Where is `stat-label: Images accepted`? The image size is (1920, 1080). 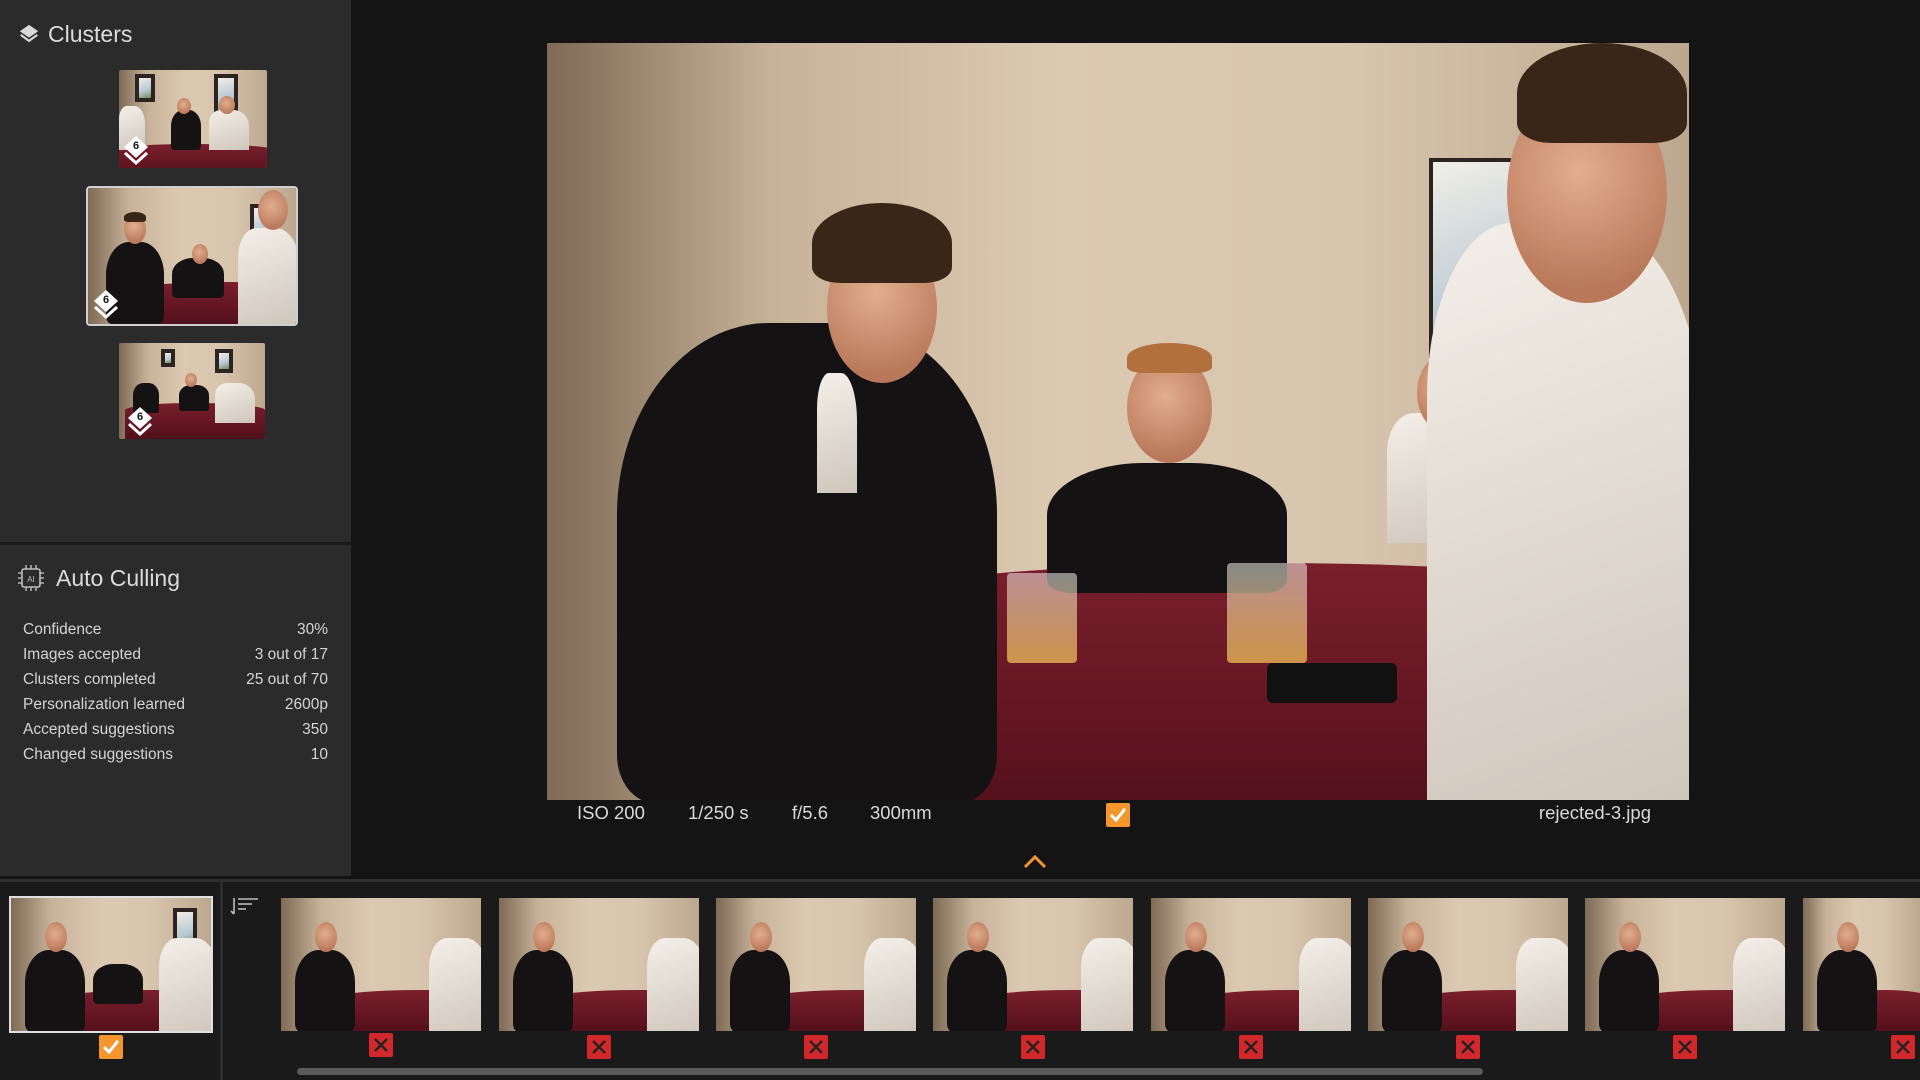 stat-label: Images accepted is located at coordinates (82, 654).